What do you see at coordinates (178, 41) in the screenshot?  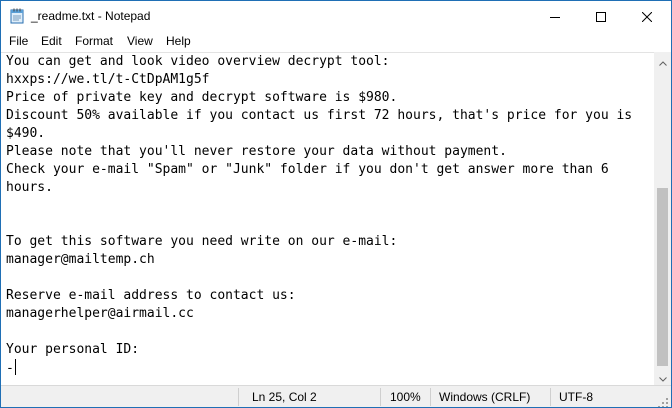 I see `menu-help: Help` at bounding box center [178, 41].